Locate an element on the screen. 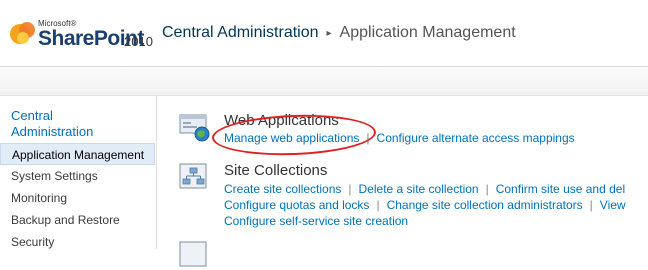  breadcrumb-current-page: Application Management is located at coordinates (427, 32).